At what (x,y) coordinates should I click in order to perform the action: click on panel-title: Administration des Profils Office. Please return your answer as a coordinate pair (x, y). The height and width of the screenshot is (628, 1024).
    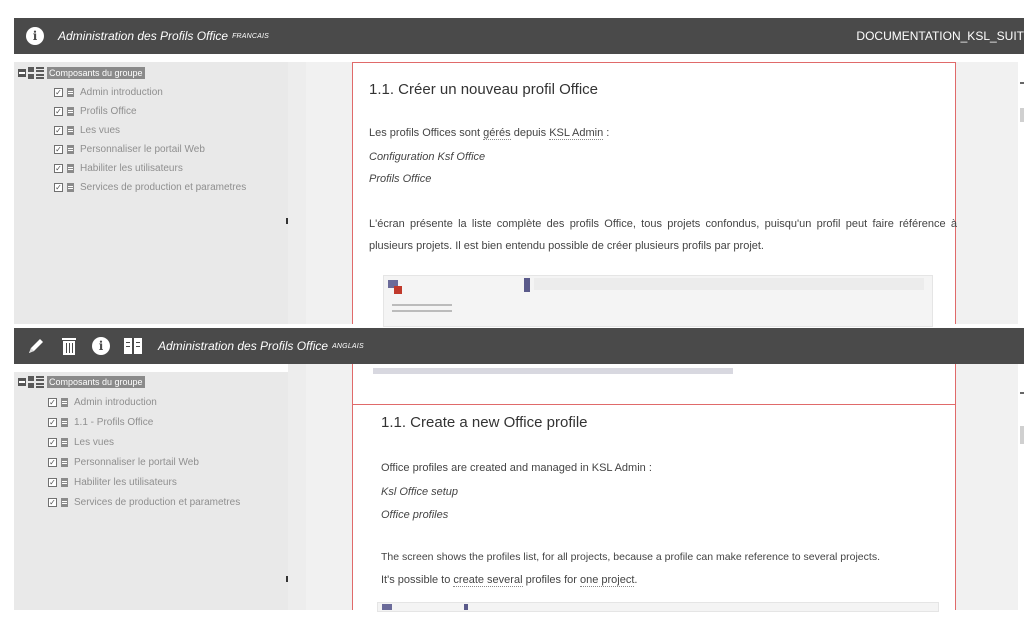
    Looking at the image, I should click on (243, 346).